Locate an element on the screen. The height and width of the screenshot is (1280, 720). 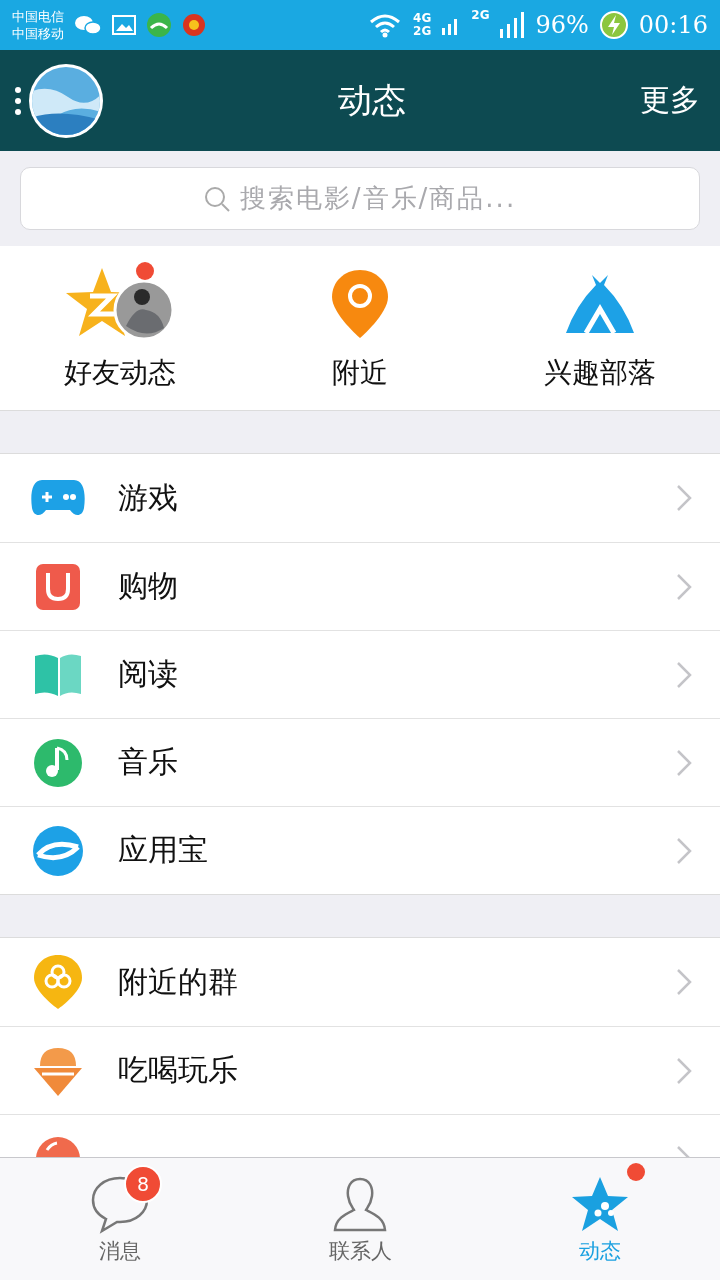
charging-icon is located at coordinates (613, 25).